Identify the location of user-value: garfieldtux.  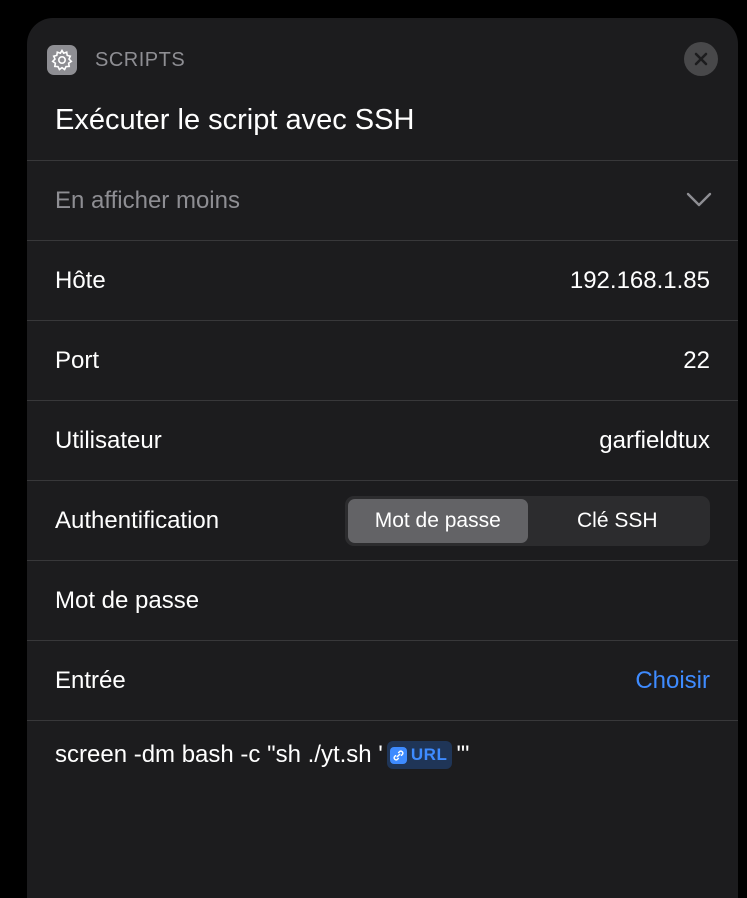
(654, 440).